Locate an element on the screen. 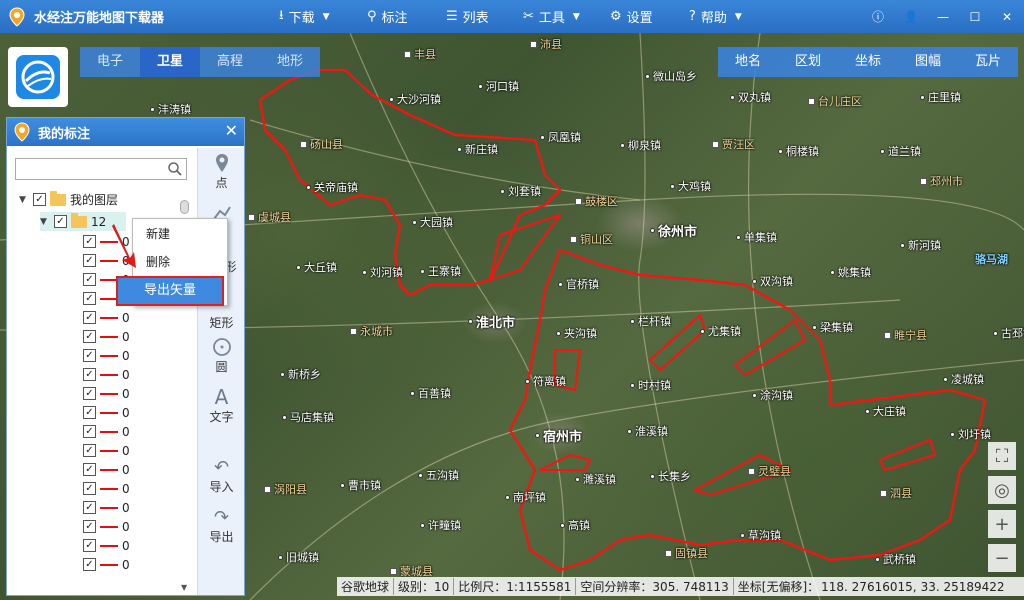 This screenshot has width=1024, height=600. tab-elevation: 高程 is located at coordinates (230, 62).